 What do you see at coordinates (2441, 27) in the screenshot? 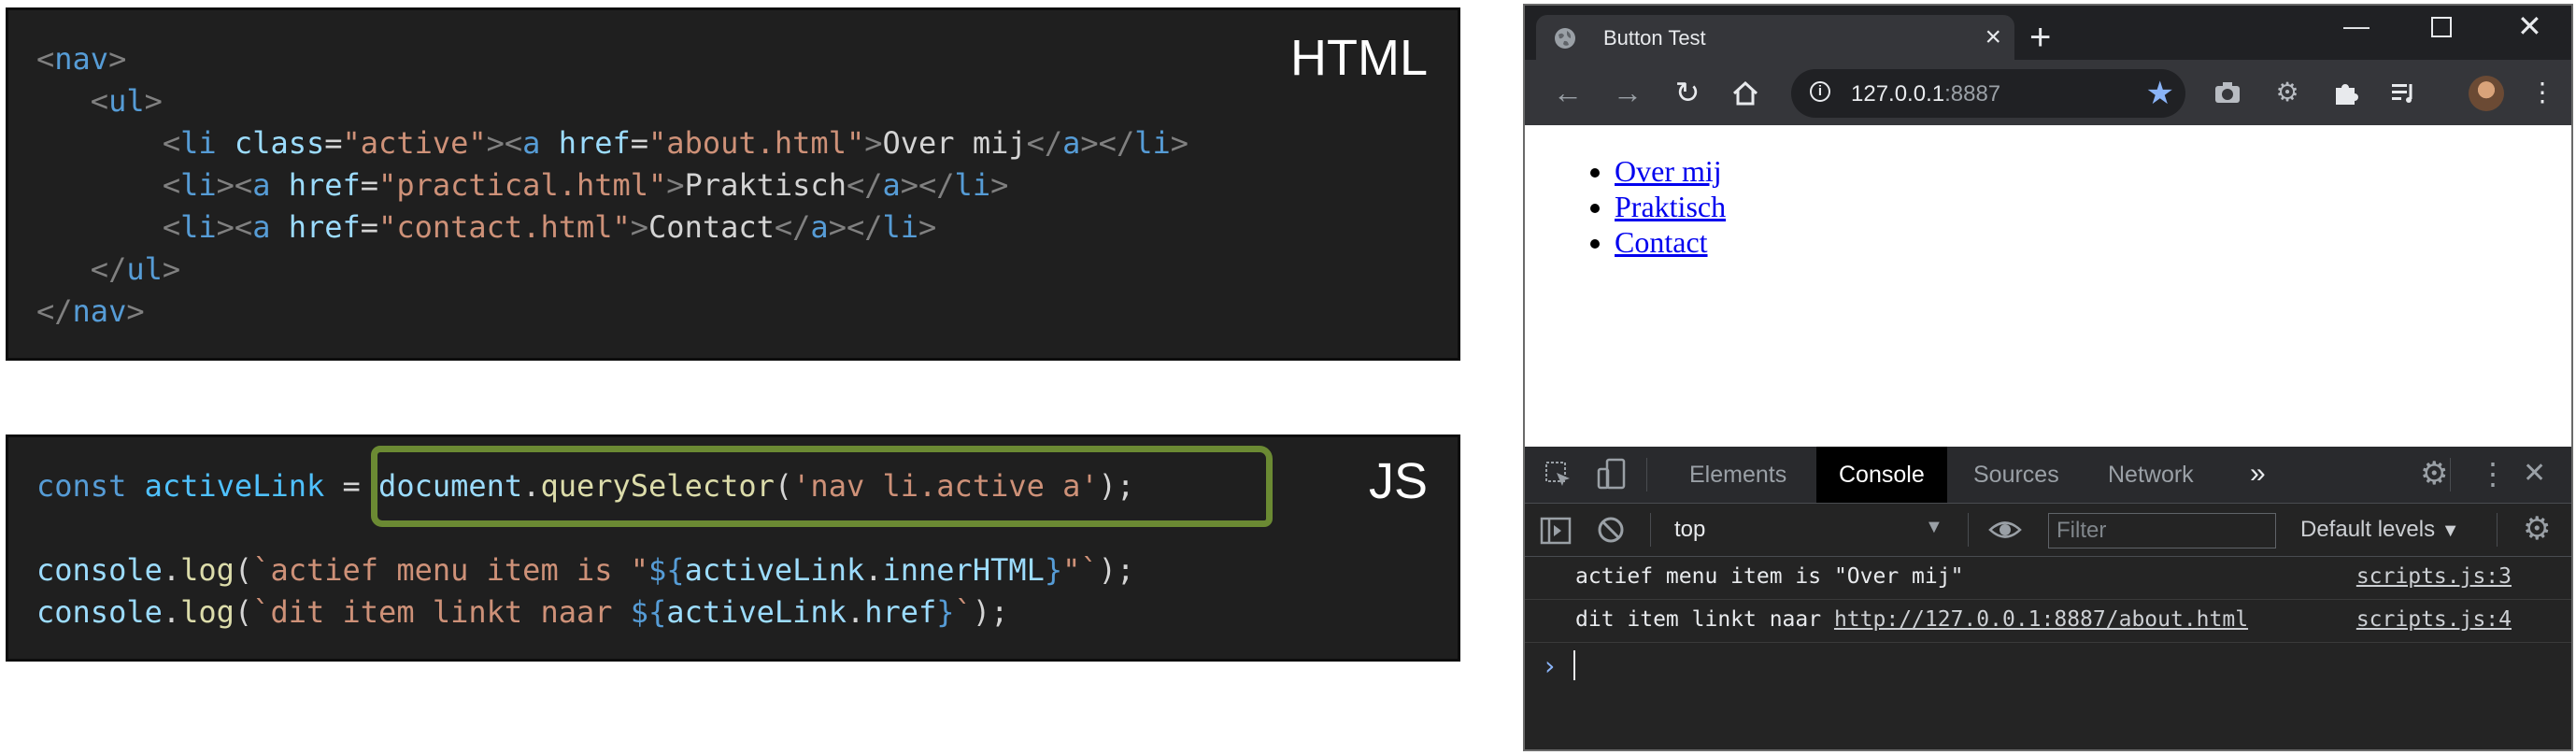
I see `maximize-icon` at bounding box center [2441, 27].